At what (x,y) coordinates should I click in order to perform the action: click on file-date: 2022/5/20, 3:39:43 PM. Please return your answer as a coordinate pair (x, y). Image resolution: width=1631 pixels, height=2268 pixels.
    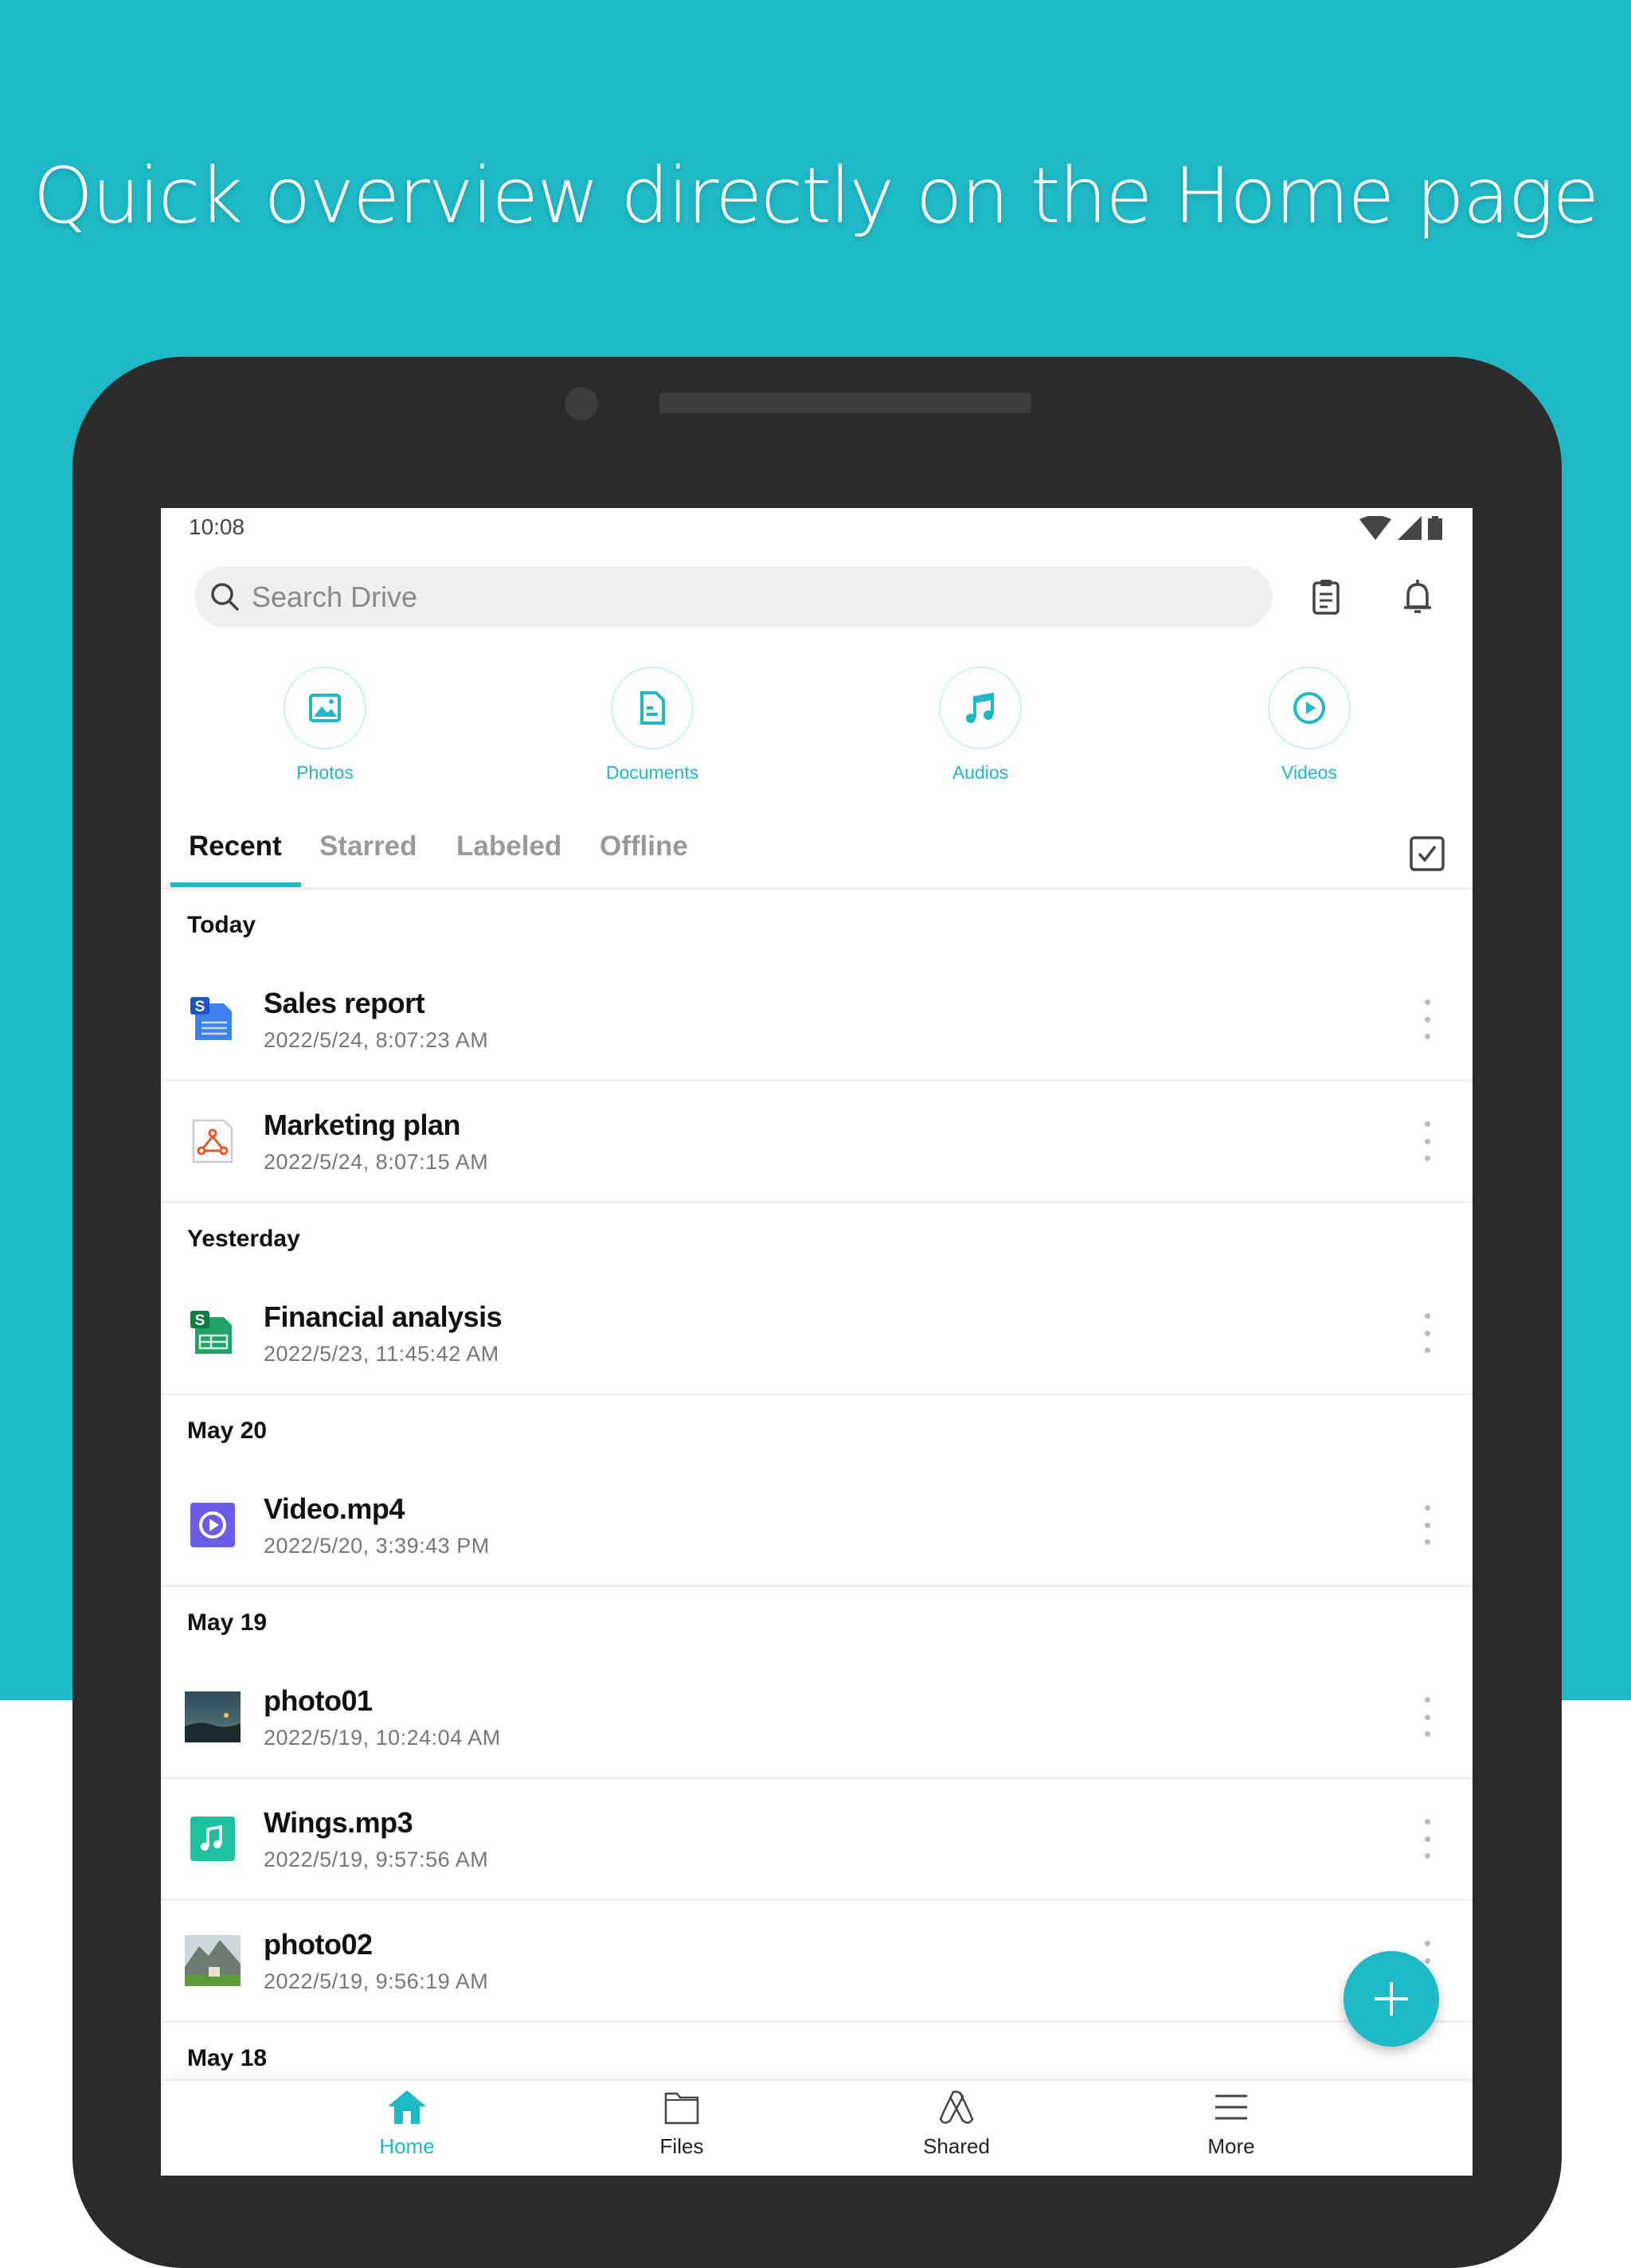
    Looking at the image, I should click on (377, 1545).